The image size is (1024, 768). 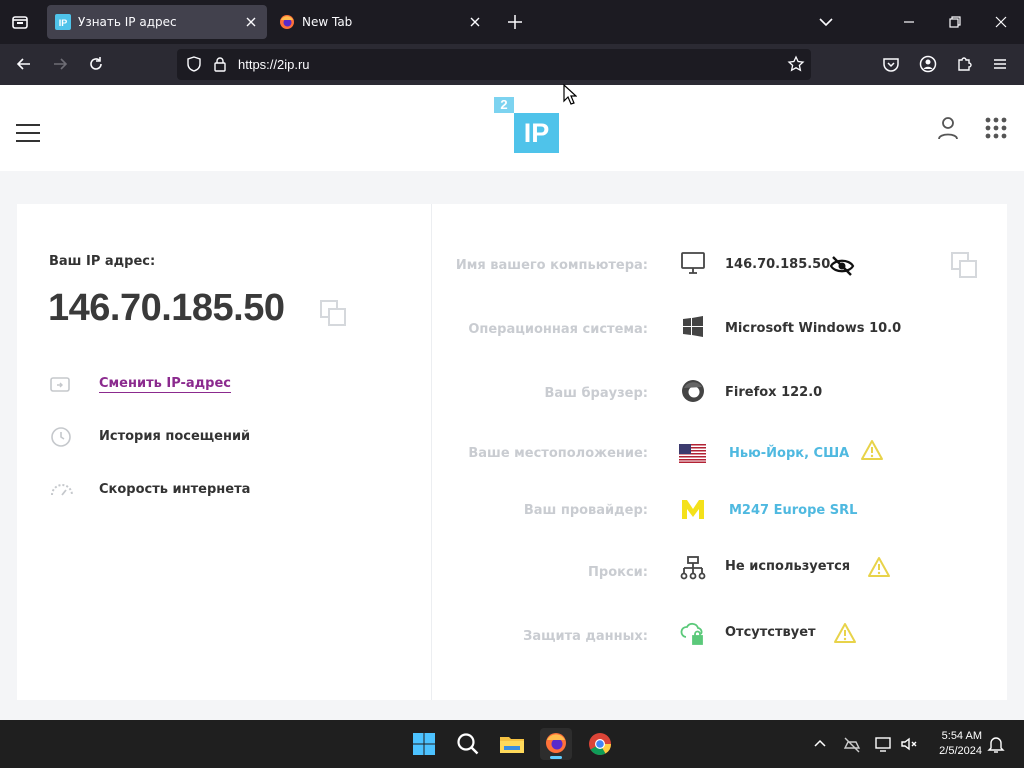 What do you see at coordinates (693, 633) in the screenshot?
I see `cloud-lock-icon` at bounding box center [693, 633].